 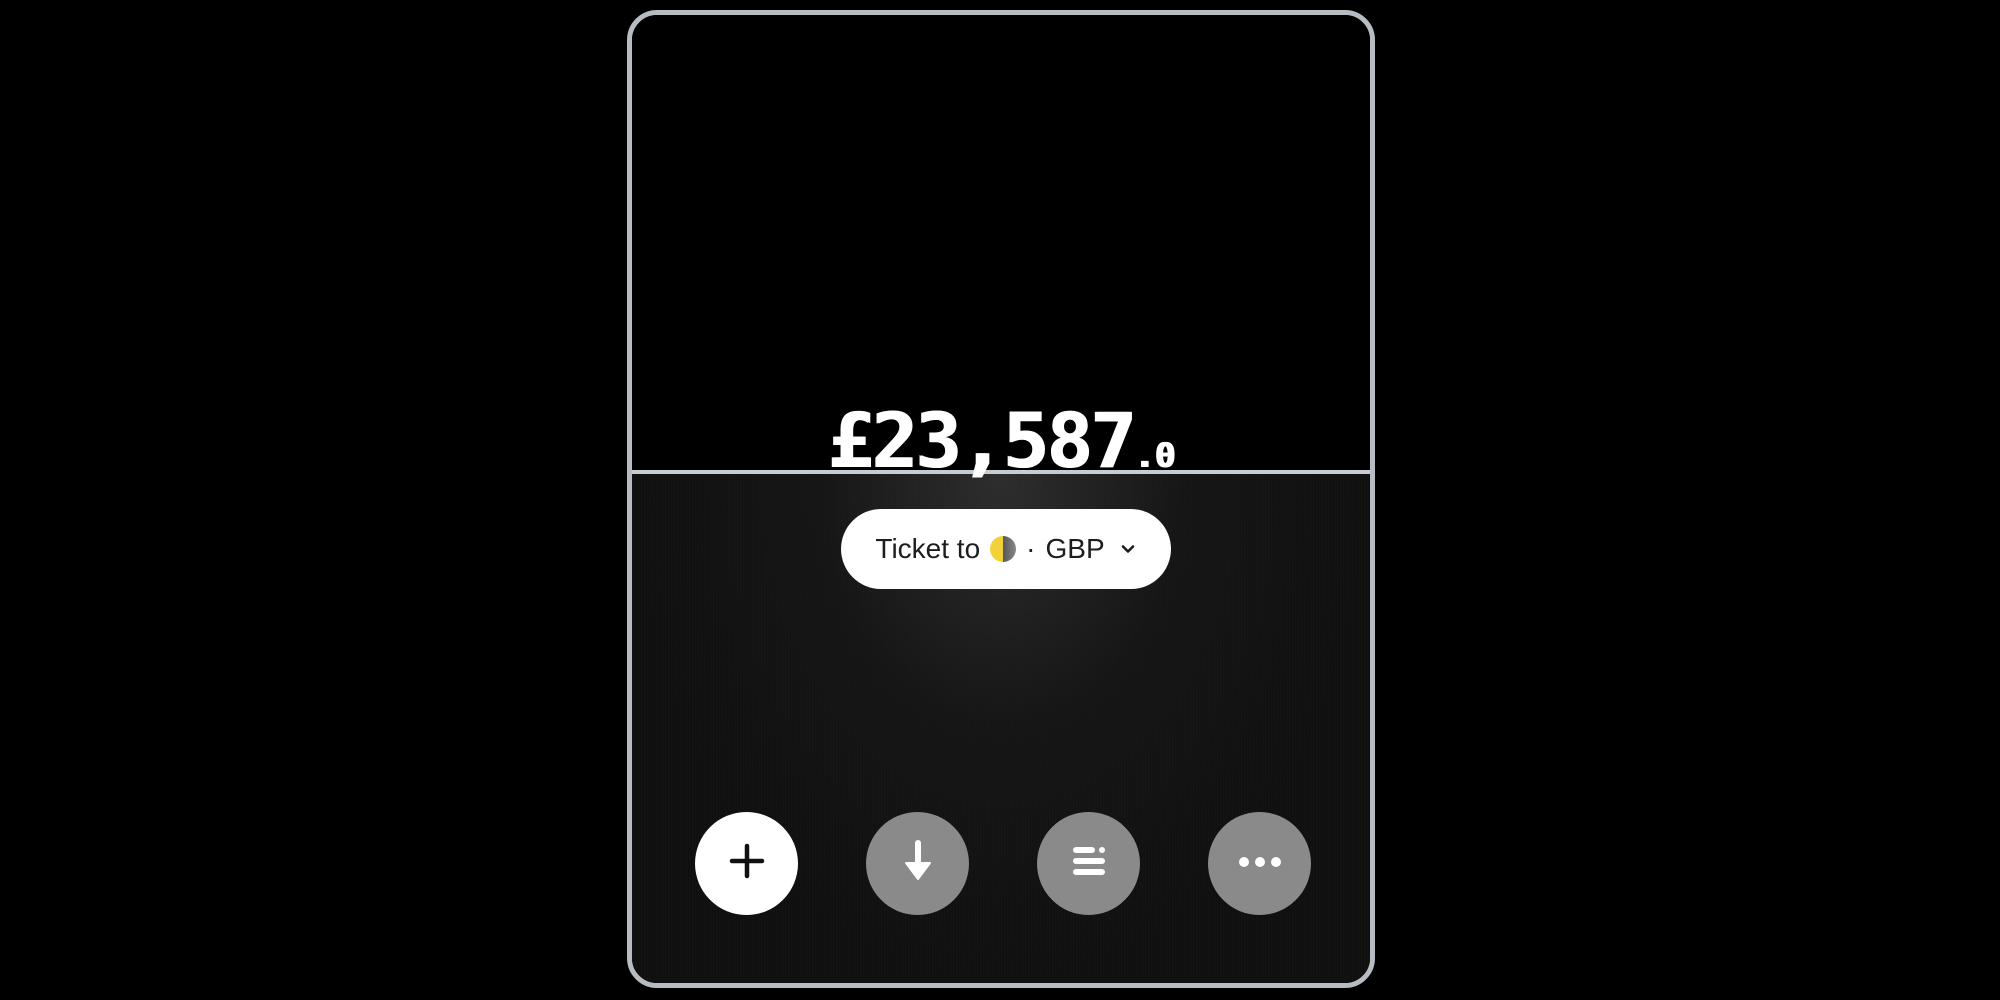 I want to click on more-dots-icon, so click(x=1260, y=864).